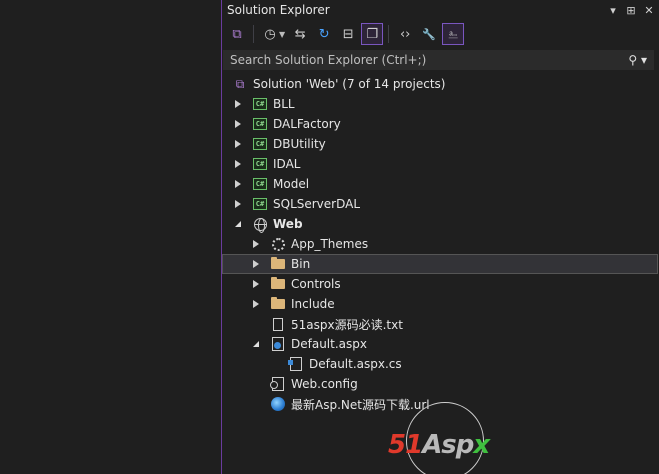  What do you see at coordinates (307, 124) in the screenshot?
I see `tree-item-label: DALFactory` at bounding box center [307, 124].